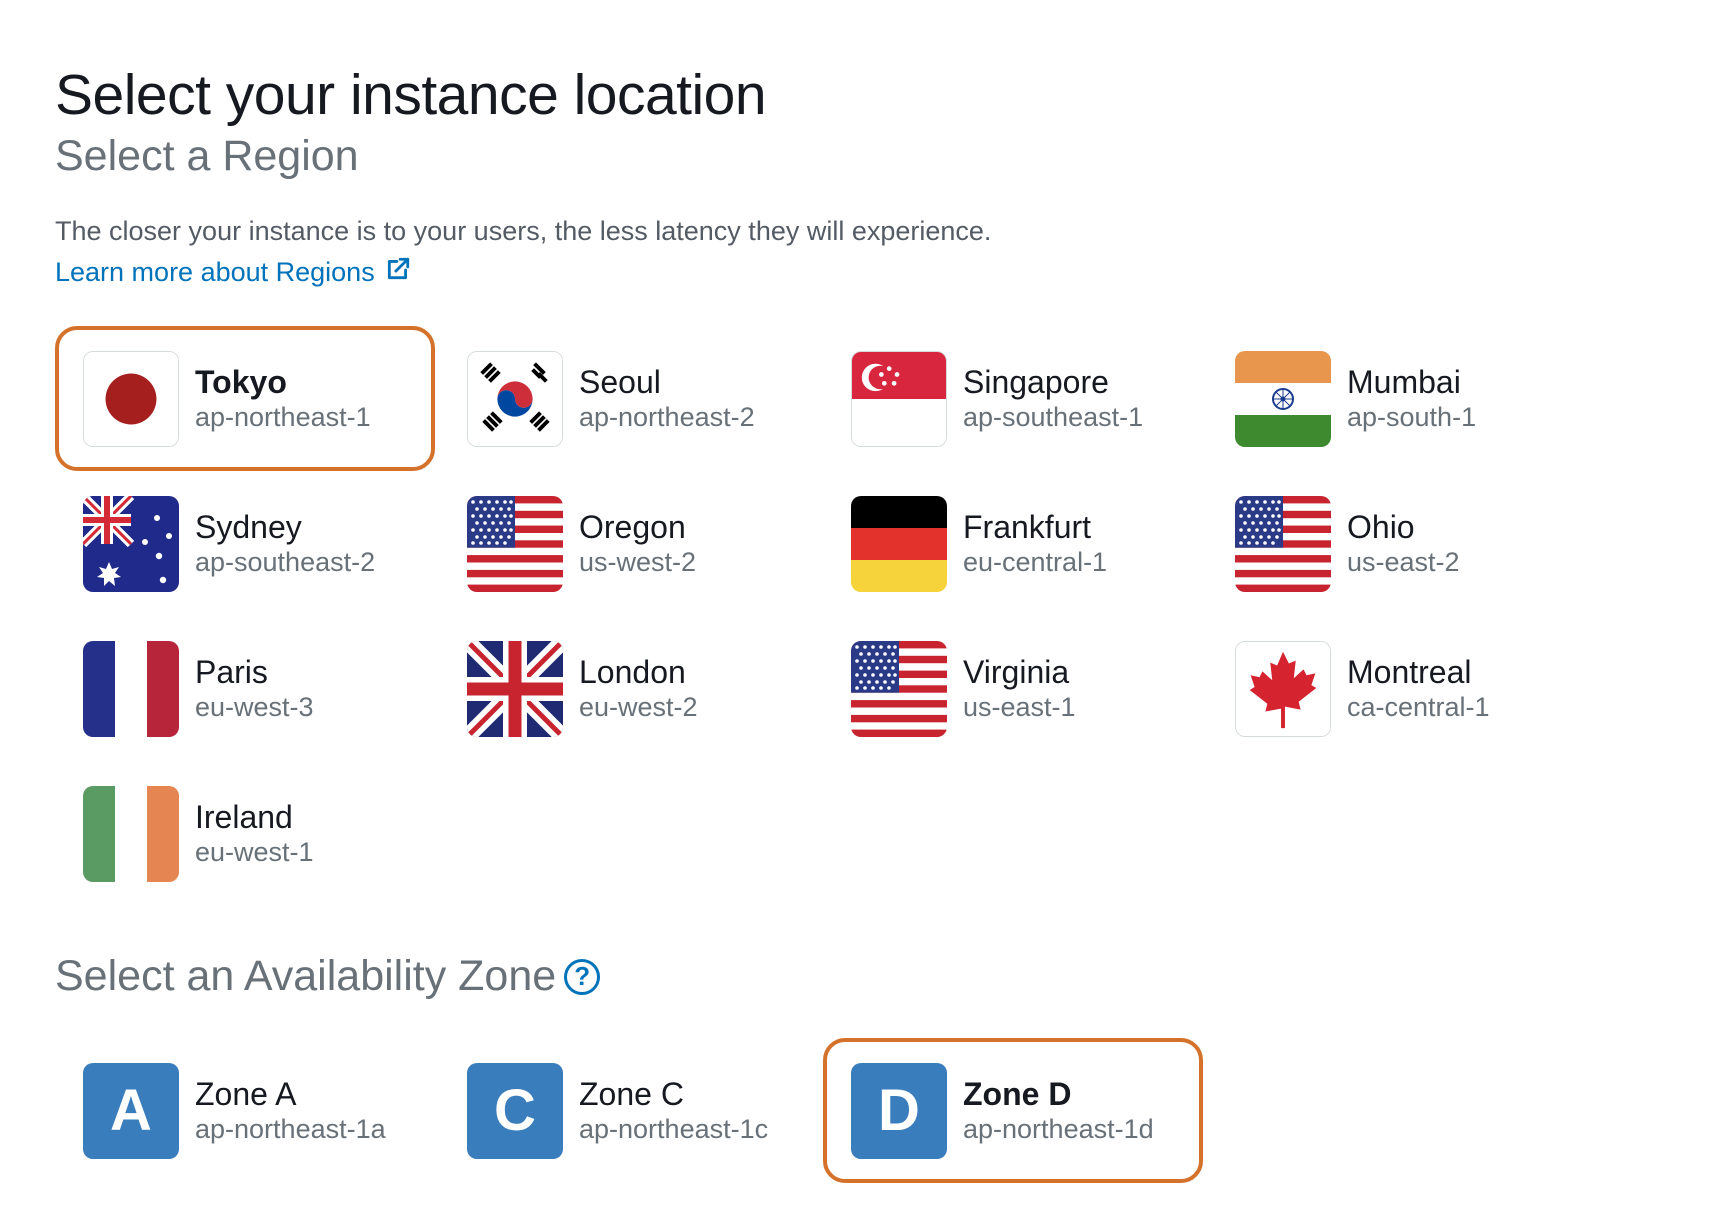 This screenshot has height=1214, width=1728. What do you see at coordinates (1019, 707) in the screenshot?
I see `region-code: us-east-1` at bounding box center [1019, 707].